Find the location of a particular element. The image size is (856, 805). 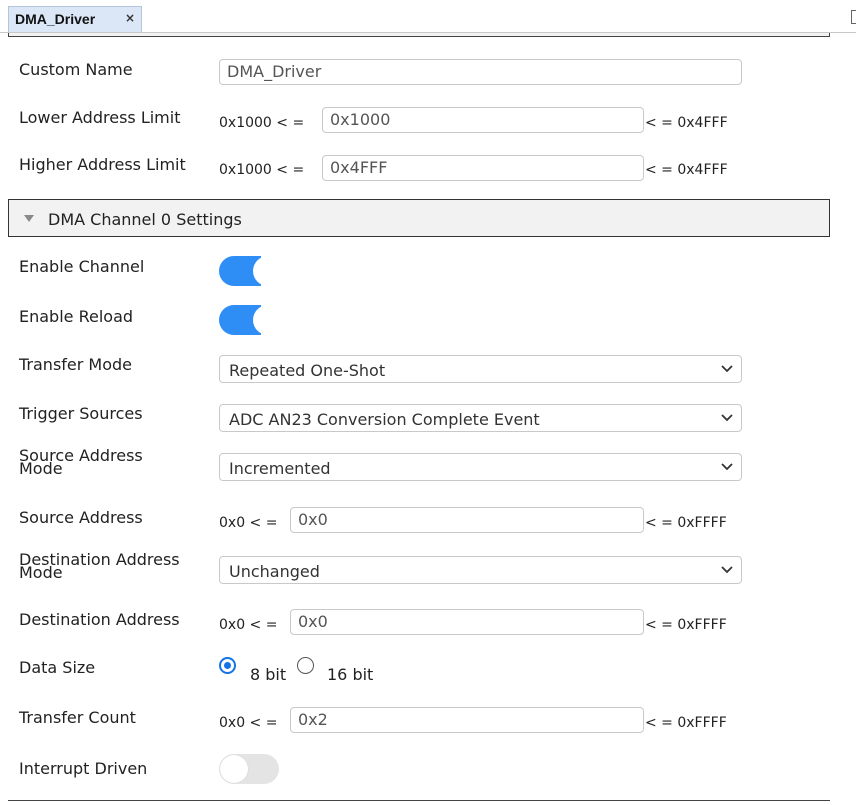

transfer-count-max: < = 0xFFFF is located at coordinates (686, 723).